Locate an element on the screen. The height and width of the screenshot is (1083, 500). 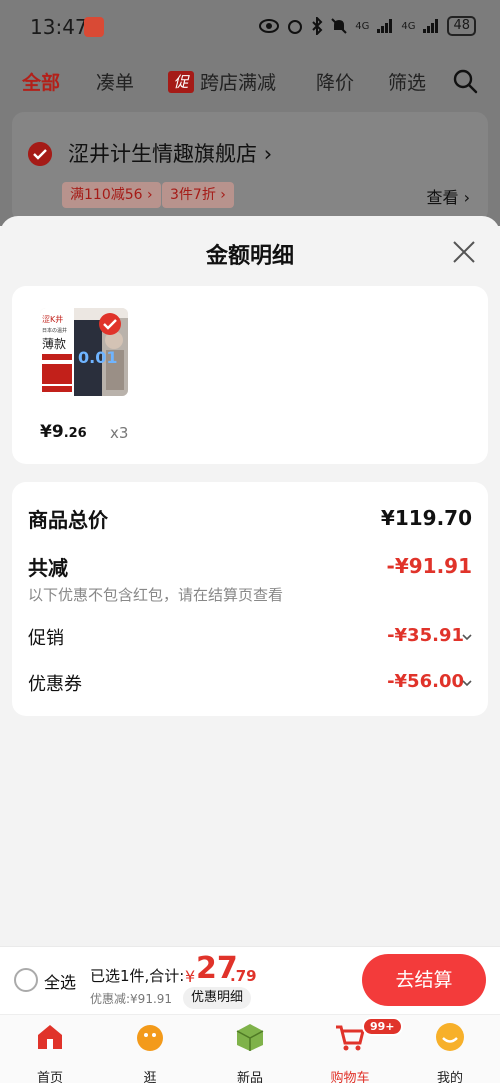
reduce-value: -¥91.91 is located at coordinates (429, 566).